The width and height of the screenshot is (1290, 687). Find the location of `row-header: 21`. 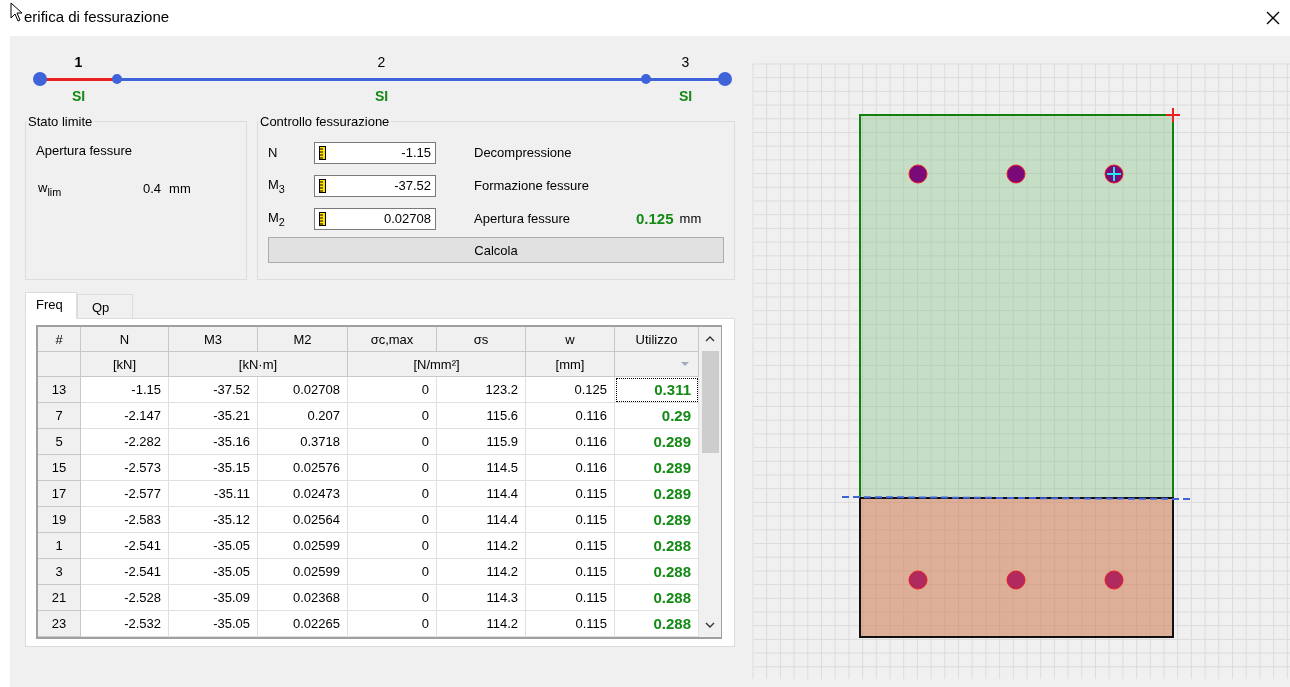

row-header: 21 is located at coordinates (59, 598).